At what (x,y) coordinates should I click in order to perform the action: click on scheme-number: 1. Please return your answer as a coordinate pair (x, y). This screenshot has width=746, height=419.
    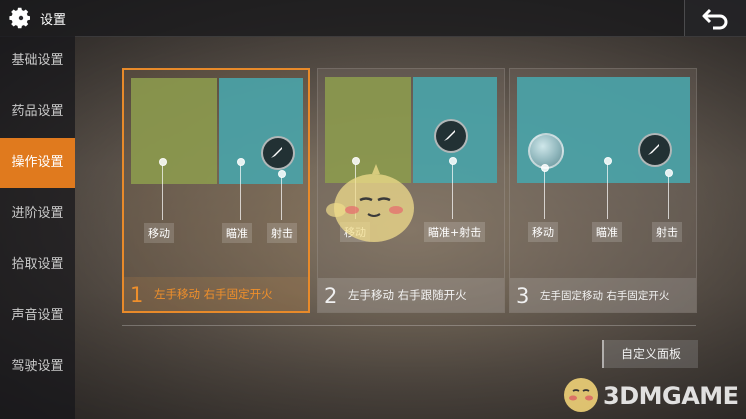
    Looking at the image, I should click on (137, 295).